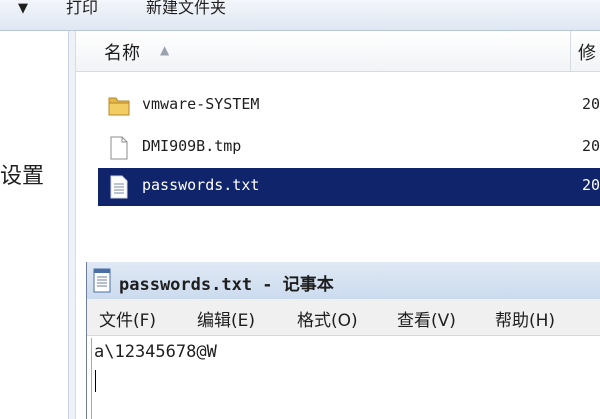 Image resolution: width=600 pixels, height=419 pixels. Describe the element at coordinates (102, 280) in the screenshot. I see `notepad-icon` at that location.